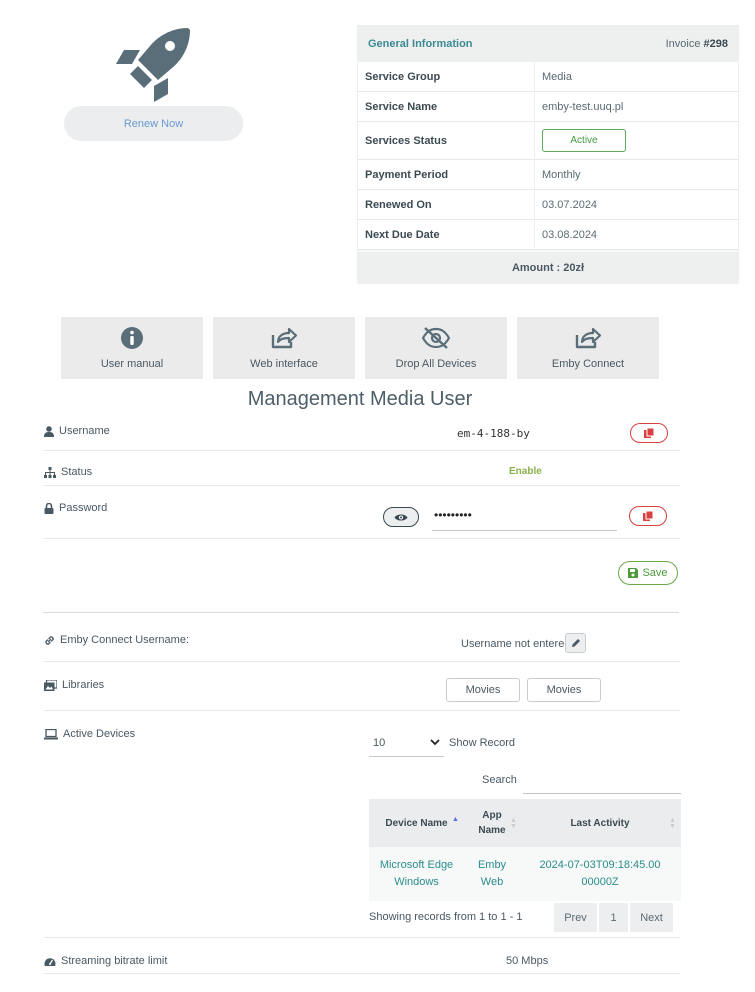  I want to click on edit-emby-username-button, so click(575, 643).